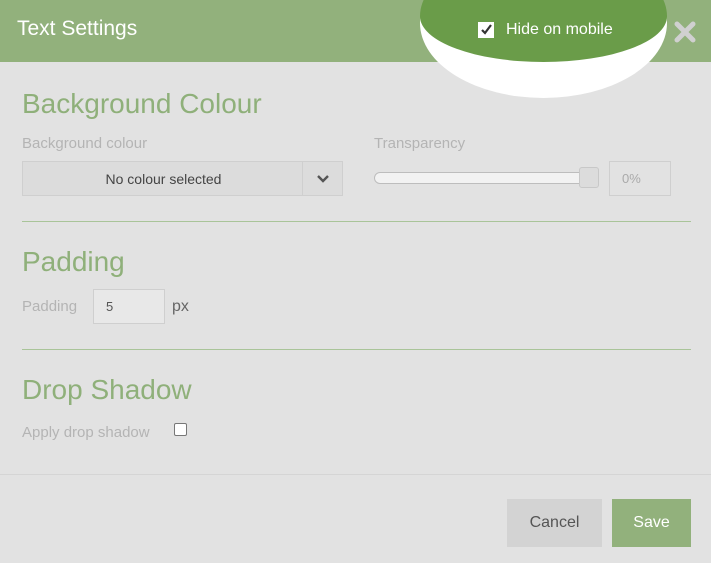  Describe the element at coordinates (180, 306) in the screenshot. I see `padding-unit: px` at that location.